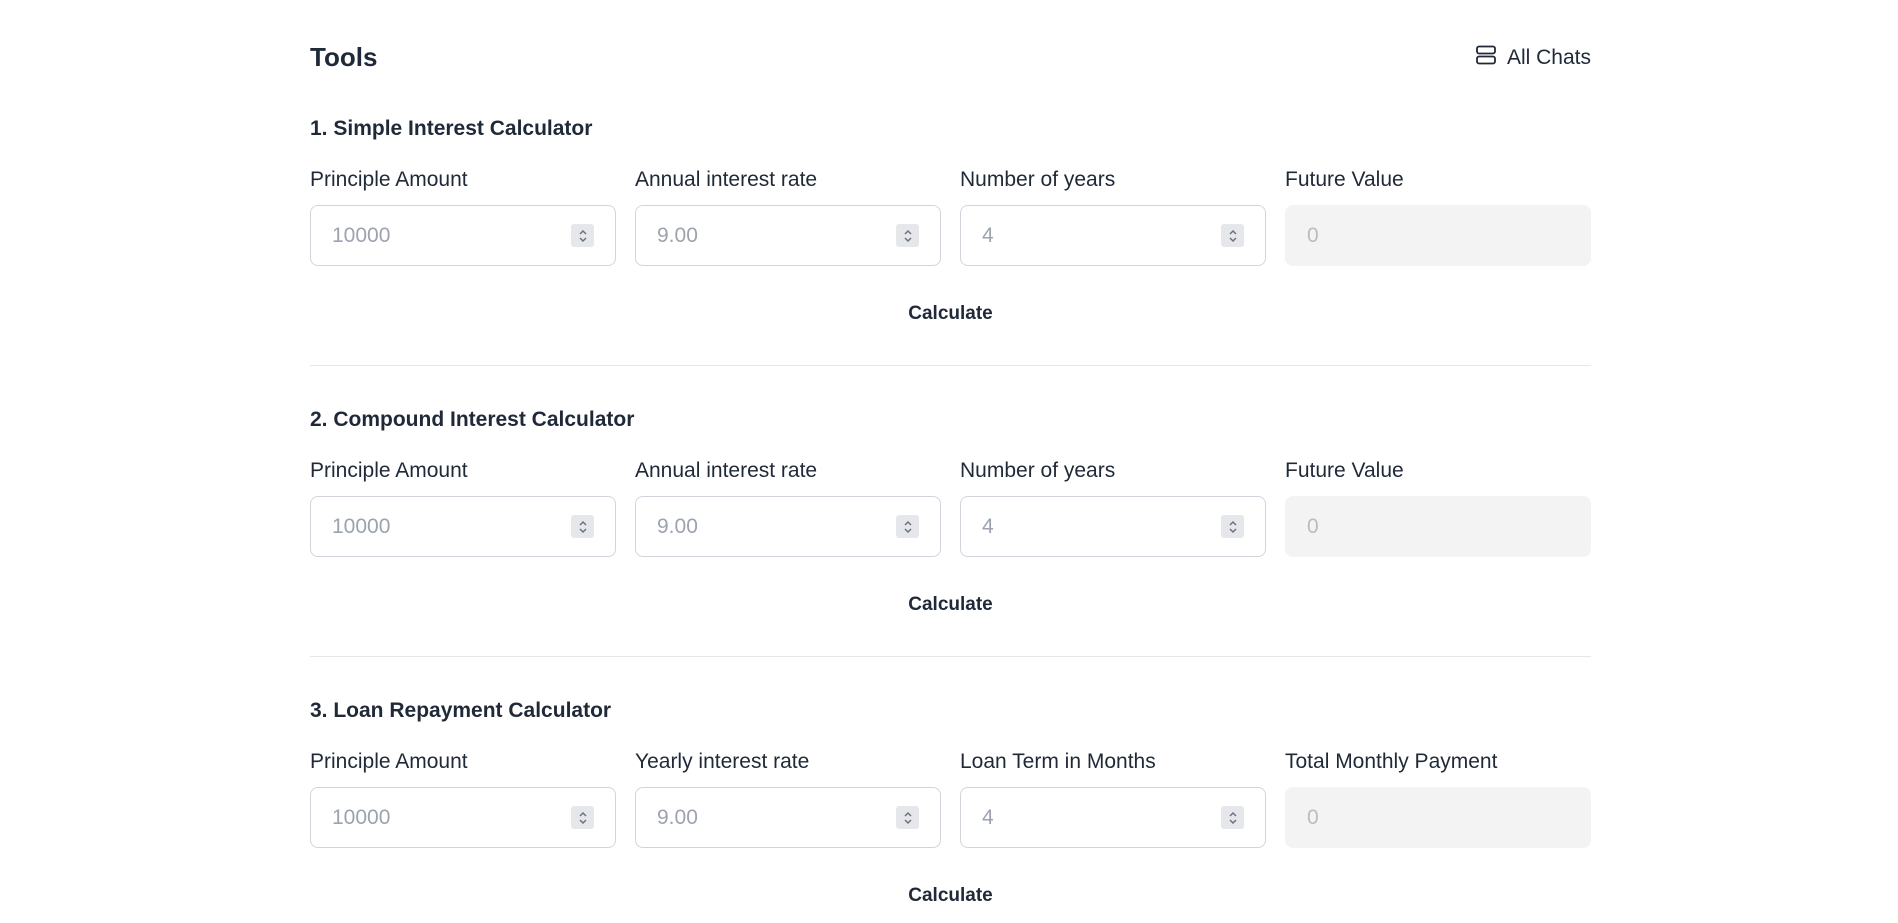 The image size is (1898, 923). I want to click on section-title: 1. Simple Interest Calculator, so click(451, 128).